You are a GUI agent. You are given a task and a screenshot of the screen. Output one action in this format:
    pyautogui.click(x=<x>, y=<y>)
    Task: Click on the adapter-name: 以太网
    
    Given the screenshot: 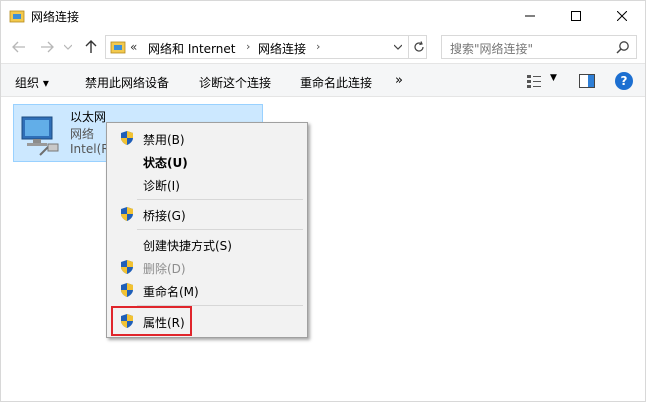 What is the action you would take?
    pyautogui.click(x=88, y=117)
    